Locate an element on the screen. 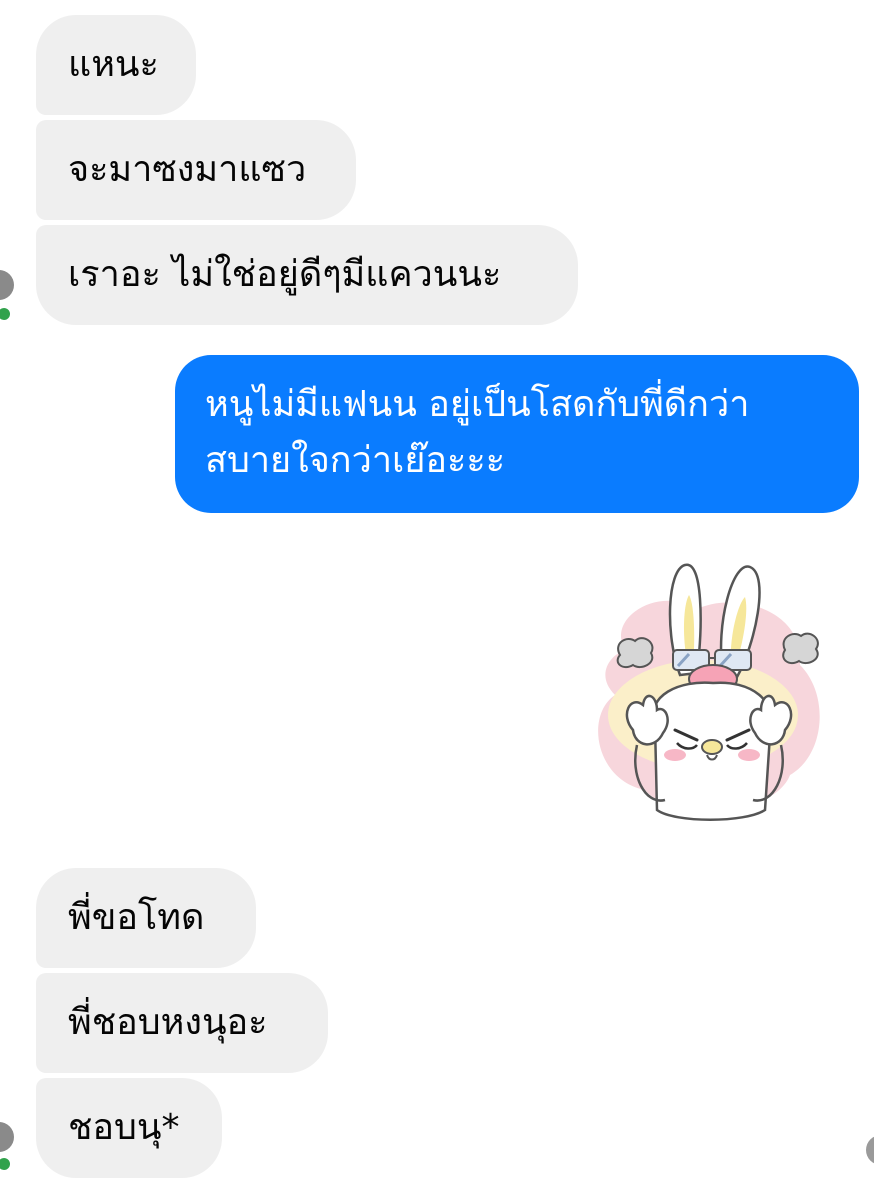 The width and height of the screenshot is (874, 1200). read-receipt-avatar is located at coordinates (870, 1150).